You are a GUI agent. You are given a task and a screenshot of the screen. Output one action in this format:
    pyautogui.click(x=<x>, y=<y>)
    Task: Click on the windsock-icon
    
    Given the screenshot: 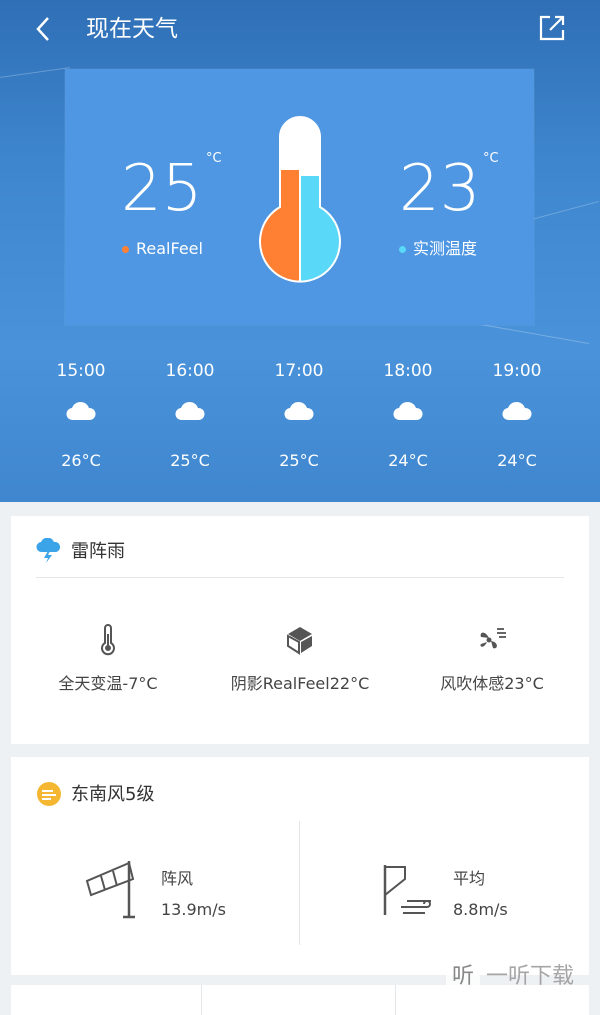 What is the action you would take?
    pyautogui.click(x=110, y=890)
    